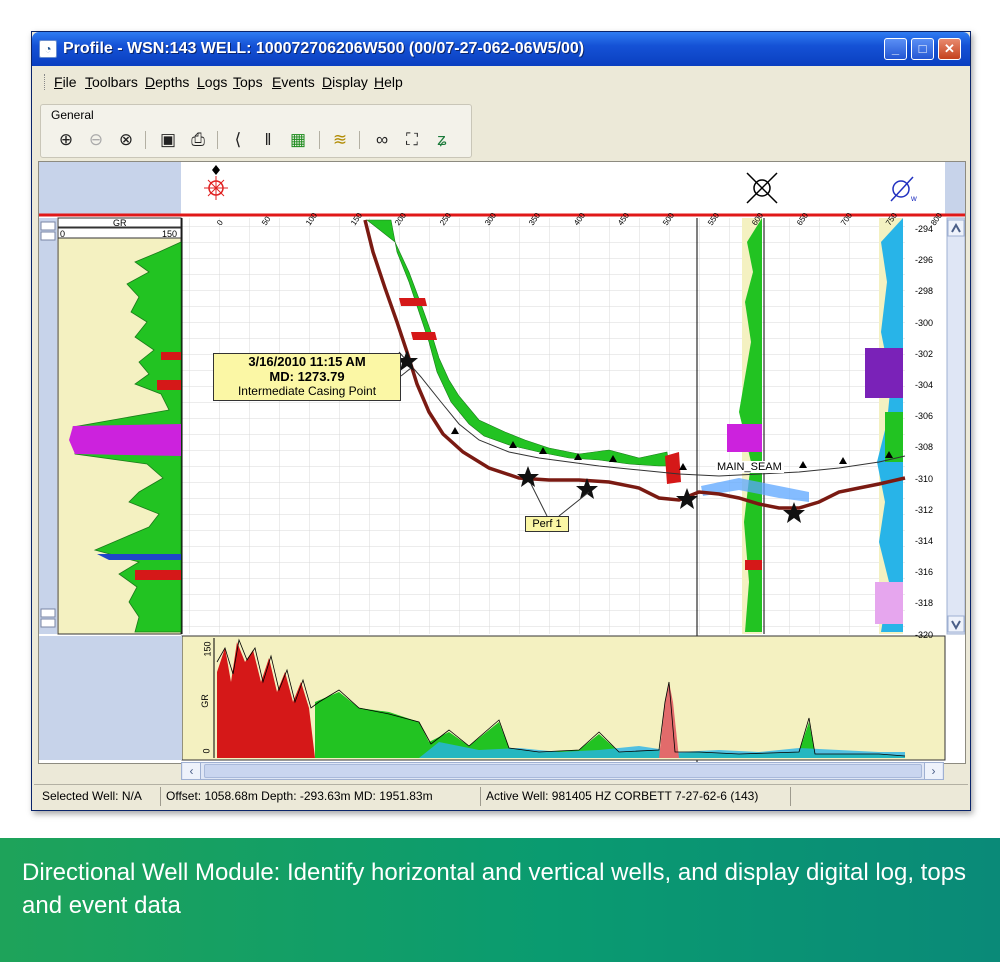  I want to click on vertical-scrollbar, so click(955, 426).